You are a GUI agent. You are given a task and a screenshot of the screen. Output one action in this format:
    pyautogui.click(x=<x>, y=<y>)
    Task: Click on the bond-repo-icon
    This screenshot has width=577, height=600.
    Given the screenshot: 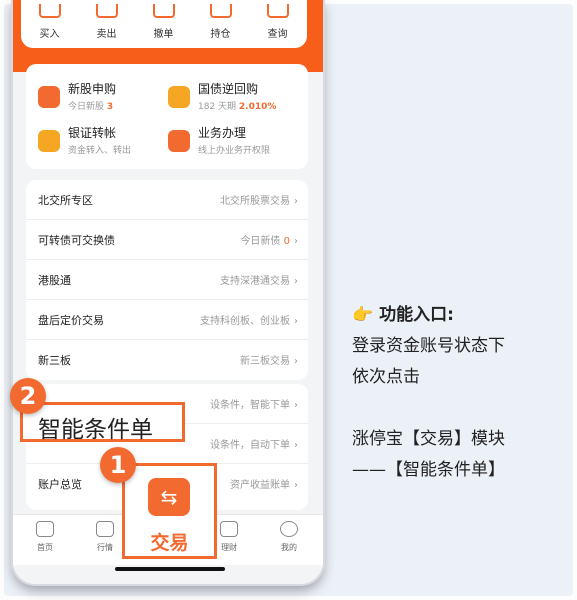 What is the action you would take?
    pyautogui.click(x=179, y=97)
    